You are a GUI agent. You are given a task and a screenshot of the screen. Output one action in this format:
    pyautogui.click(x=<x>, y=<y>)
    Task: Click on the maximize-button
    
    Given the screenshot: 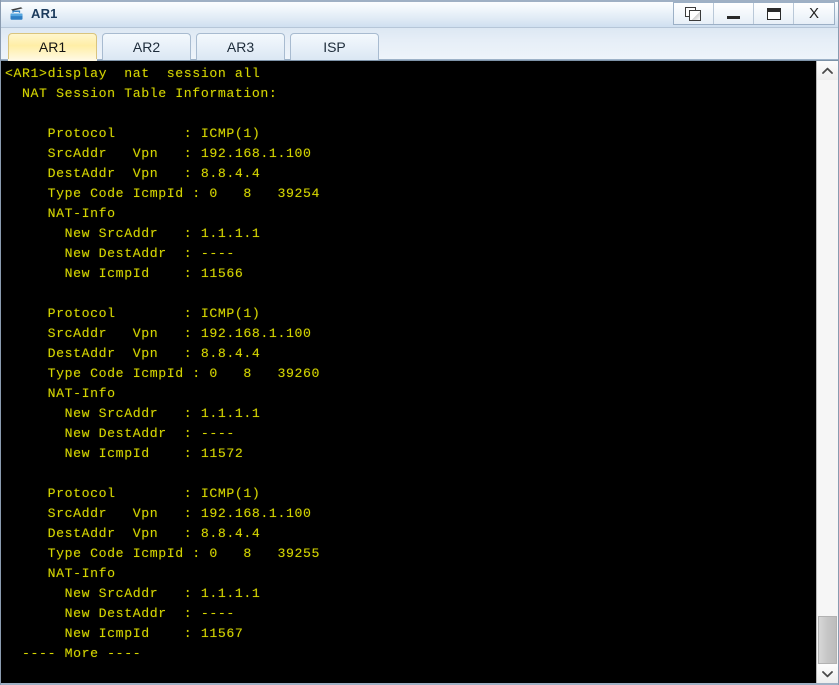 What is the action you would take?
    pyautogui.click(x=774, y=13)
    